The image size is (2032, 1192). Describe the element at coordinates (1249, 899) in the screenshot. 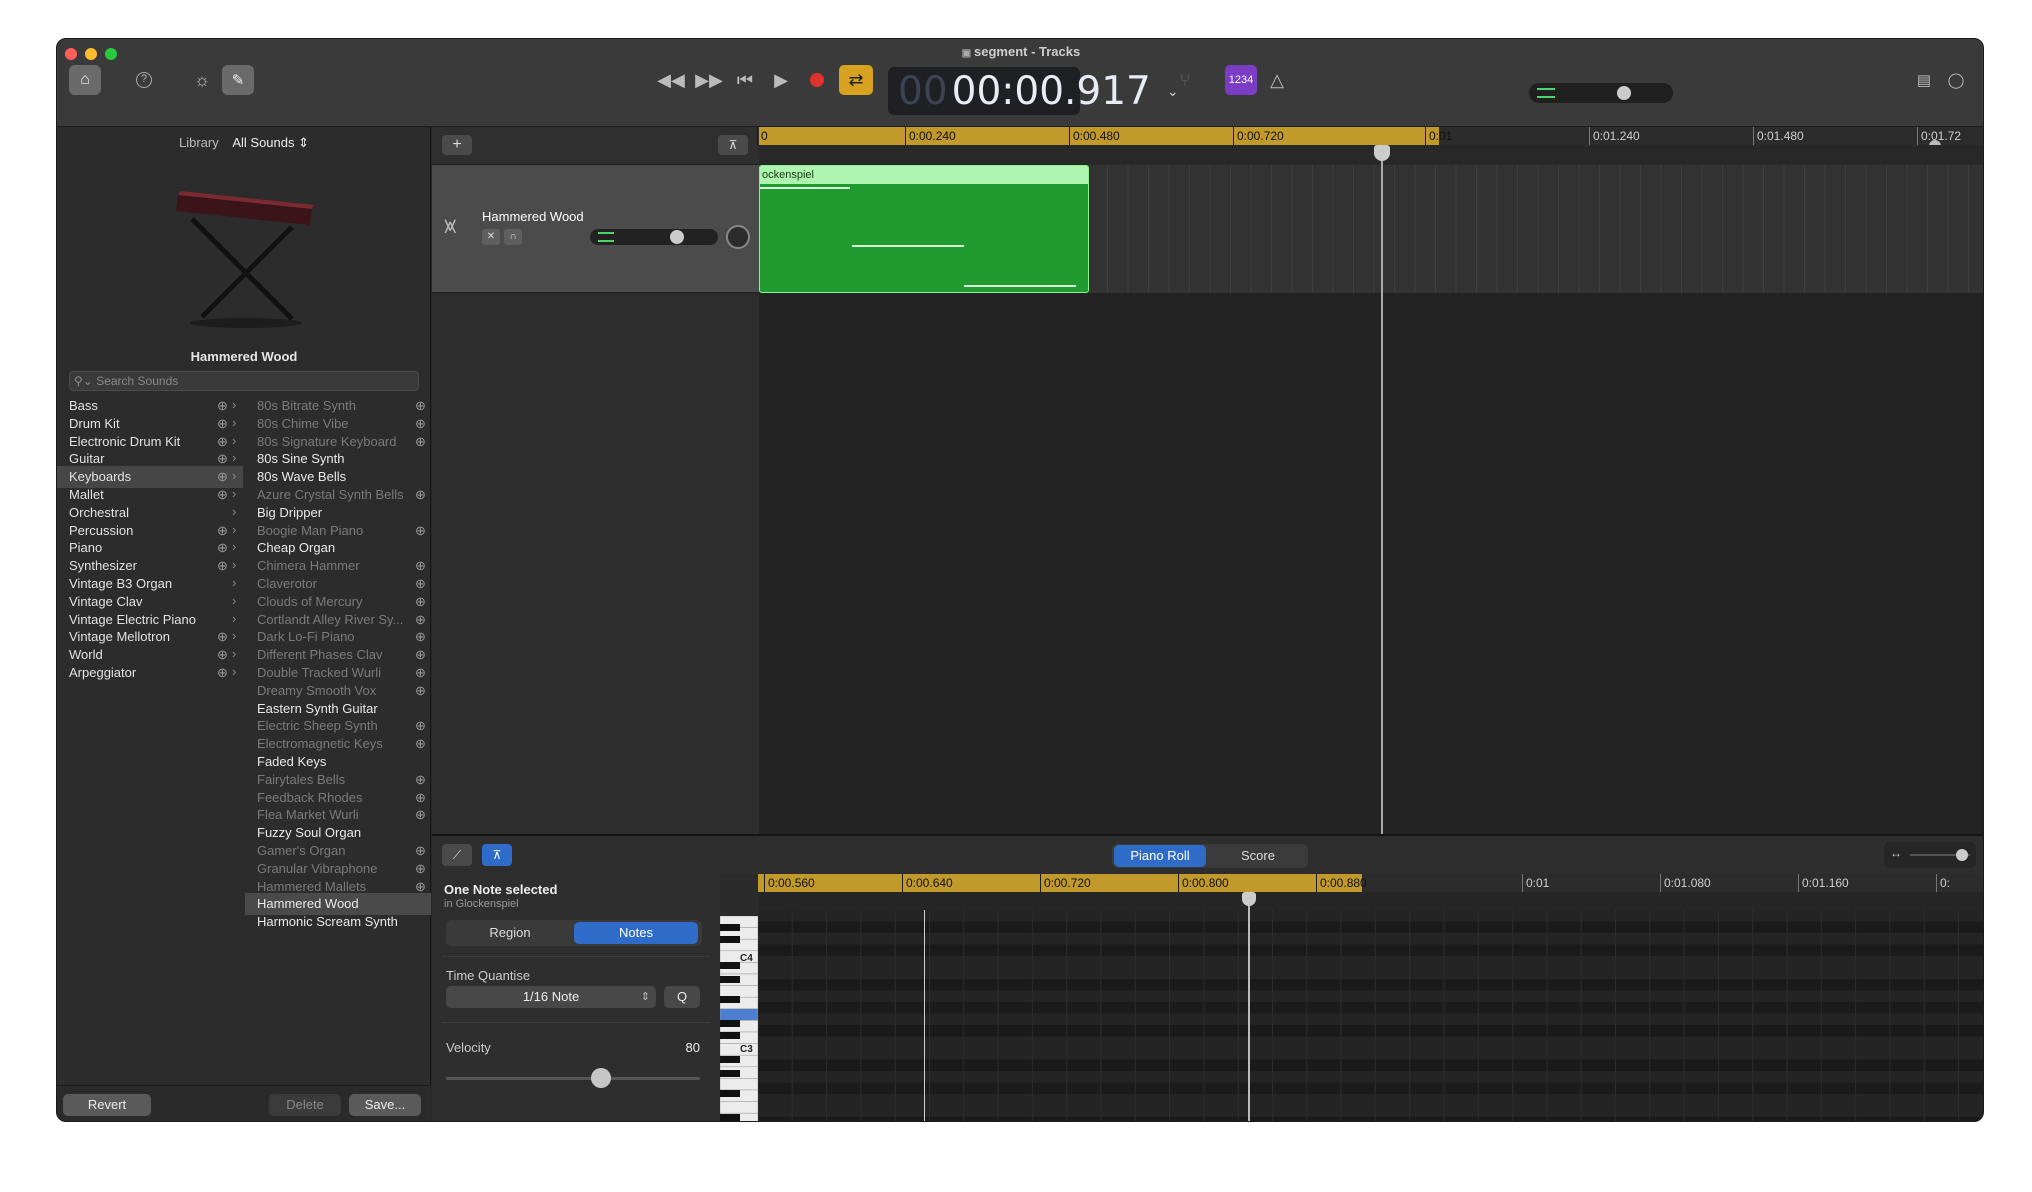

I see `piano-roll-playhead-handle` at that location.